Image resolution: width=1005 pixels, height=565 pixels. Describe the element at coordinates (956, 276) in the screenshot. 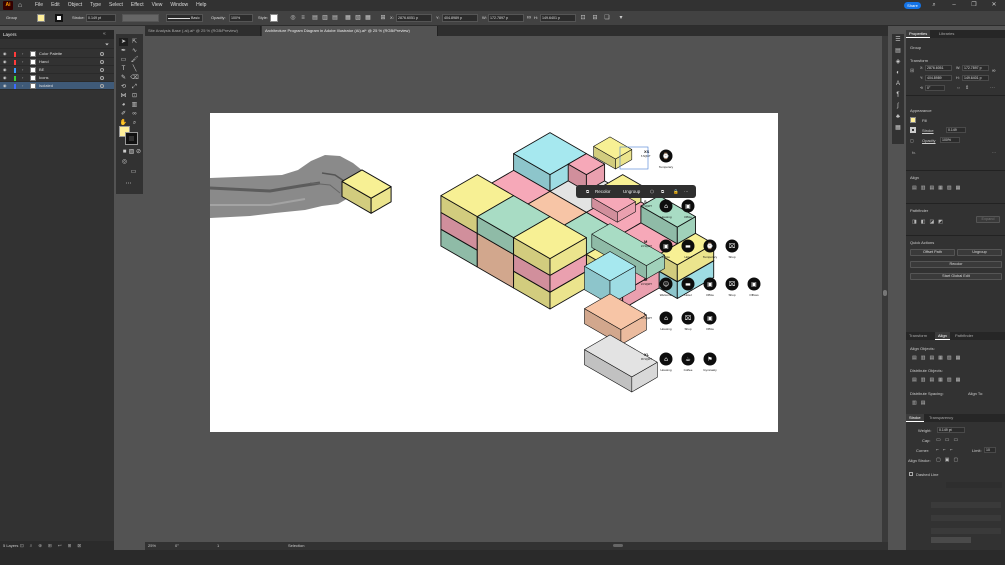

I see `start-global-edit-button: Start Global Edit` at that location.